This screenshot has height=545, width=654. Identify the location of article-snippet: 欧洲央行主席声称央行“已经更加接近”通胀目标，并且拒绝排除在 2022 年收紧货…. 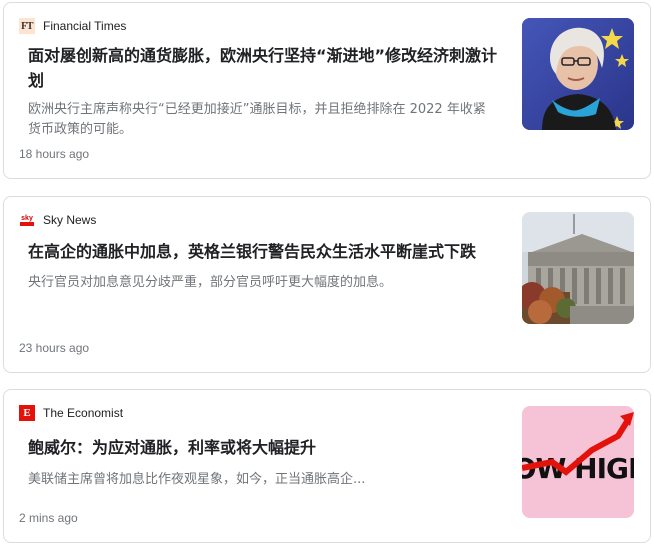
(257, 119).